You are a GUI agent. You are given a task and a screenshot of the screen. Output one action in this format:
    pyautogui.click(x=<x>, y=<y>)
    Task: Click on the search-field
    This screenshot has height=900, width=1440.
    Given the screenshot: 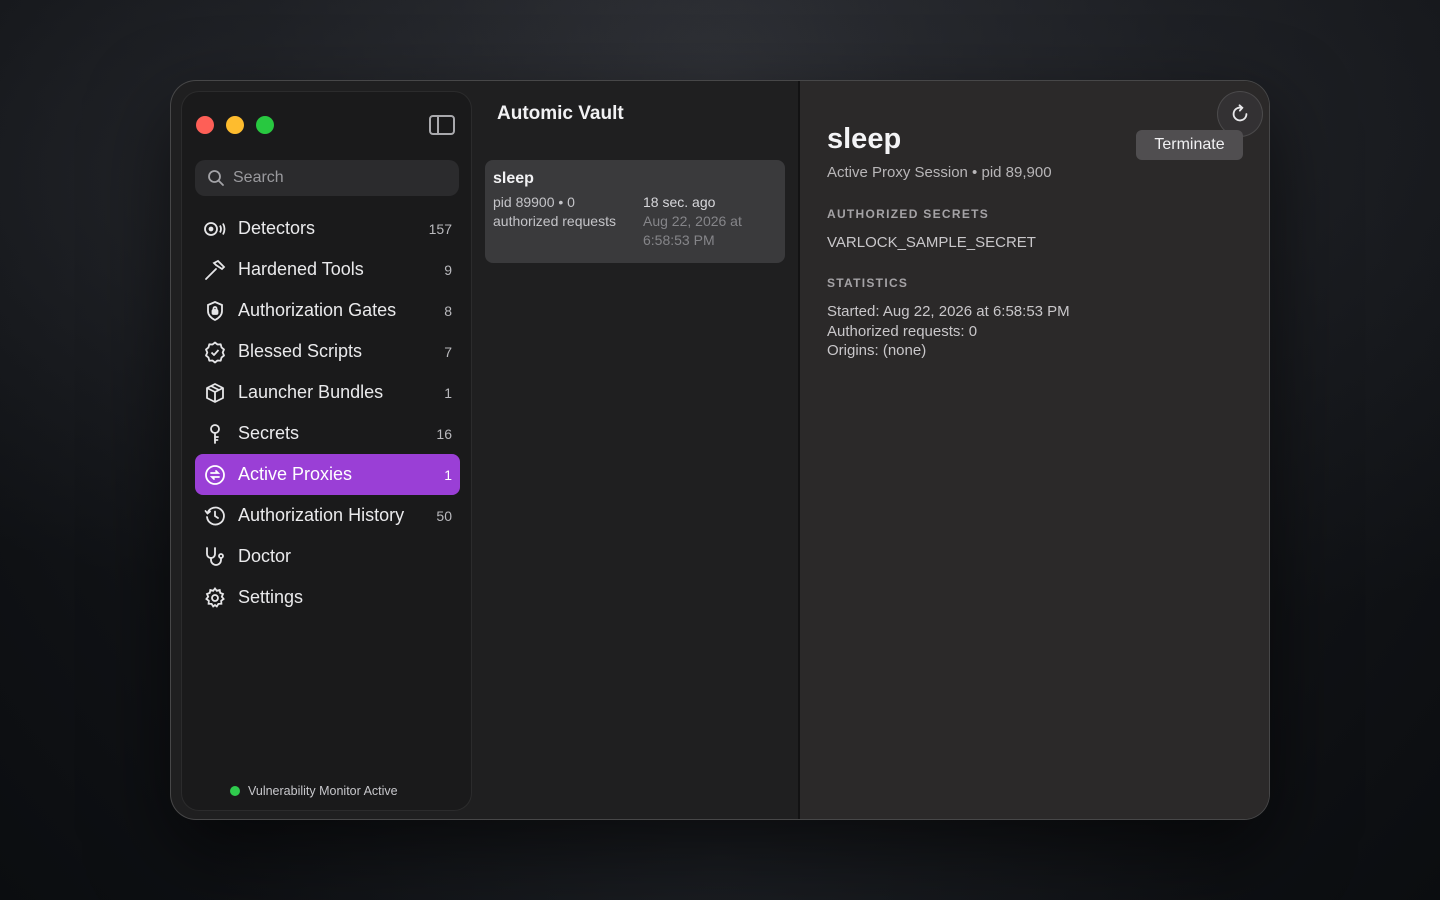 What is the action you would take?
    pyautogui.click(x=327, y=178)
    